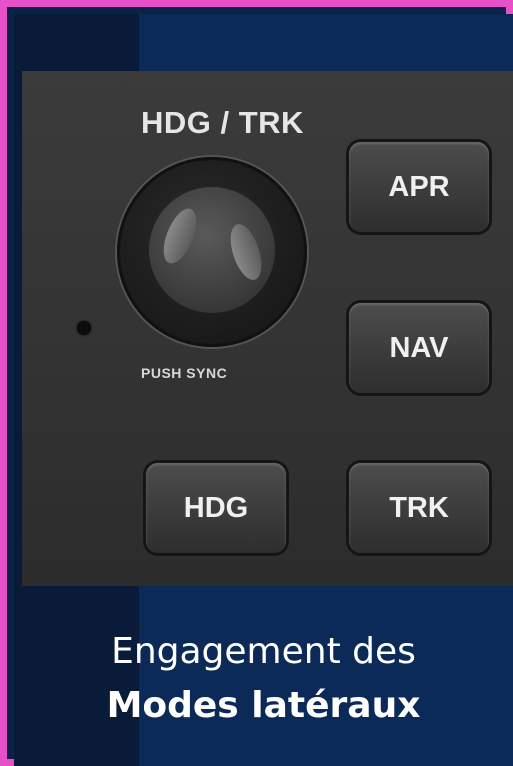  Describe the element at coordinates (184, 373) in the screenshot. I see `push-sync-label: PUSH SYNC` at that location.